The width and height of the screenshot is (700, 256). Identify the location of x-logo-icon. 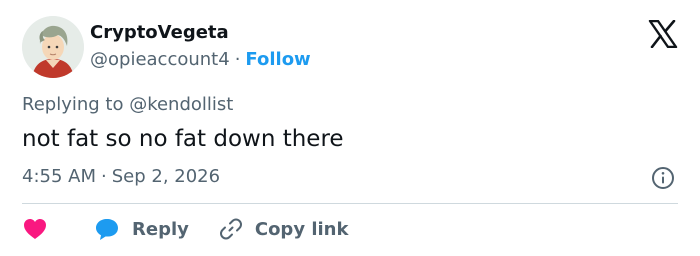
(663, 34).